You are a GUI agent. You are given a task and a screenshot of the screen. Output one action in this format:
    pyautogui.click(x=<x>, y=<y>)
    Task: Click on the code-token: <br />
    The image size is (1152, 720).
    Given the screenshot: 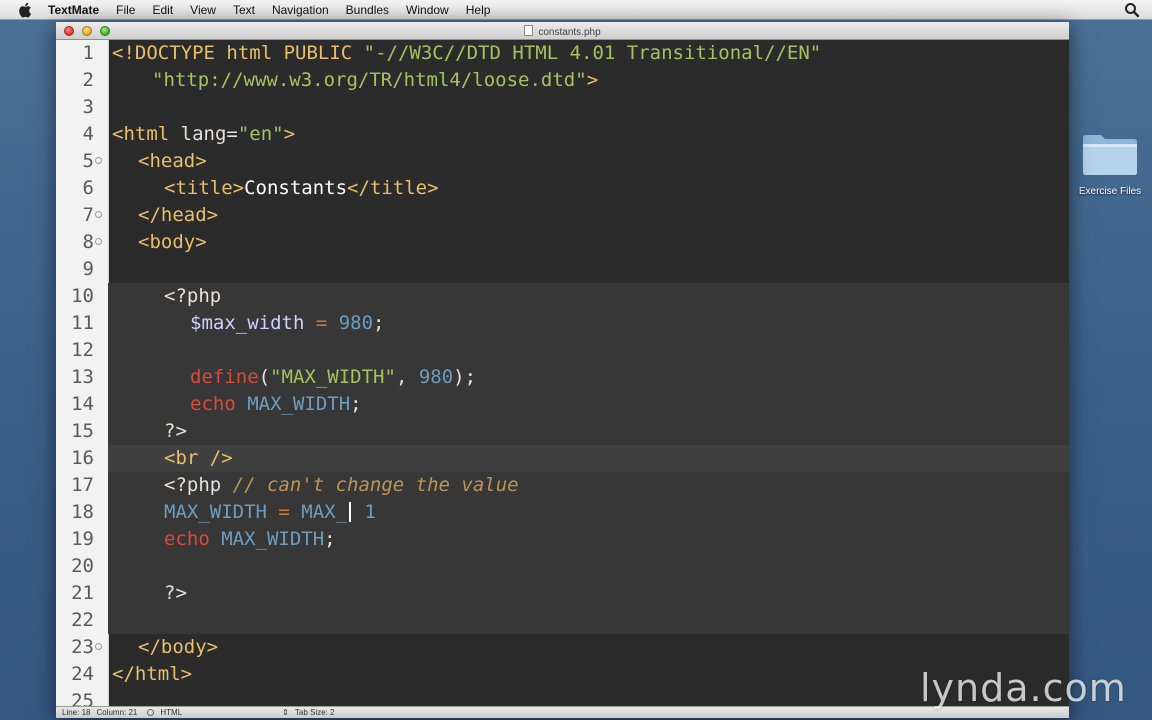 What is the action you would take?
    pyautogui.click(x=198, y=458)
    